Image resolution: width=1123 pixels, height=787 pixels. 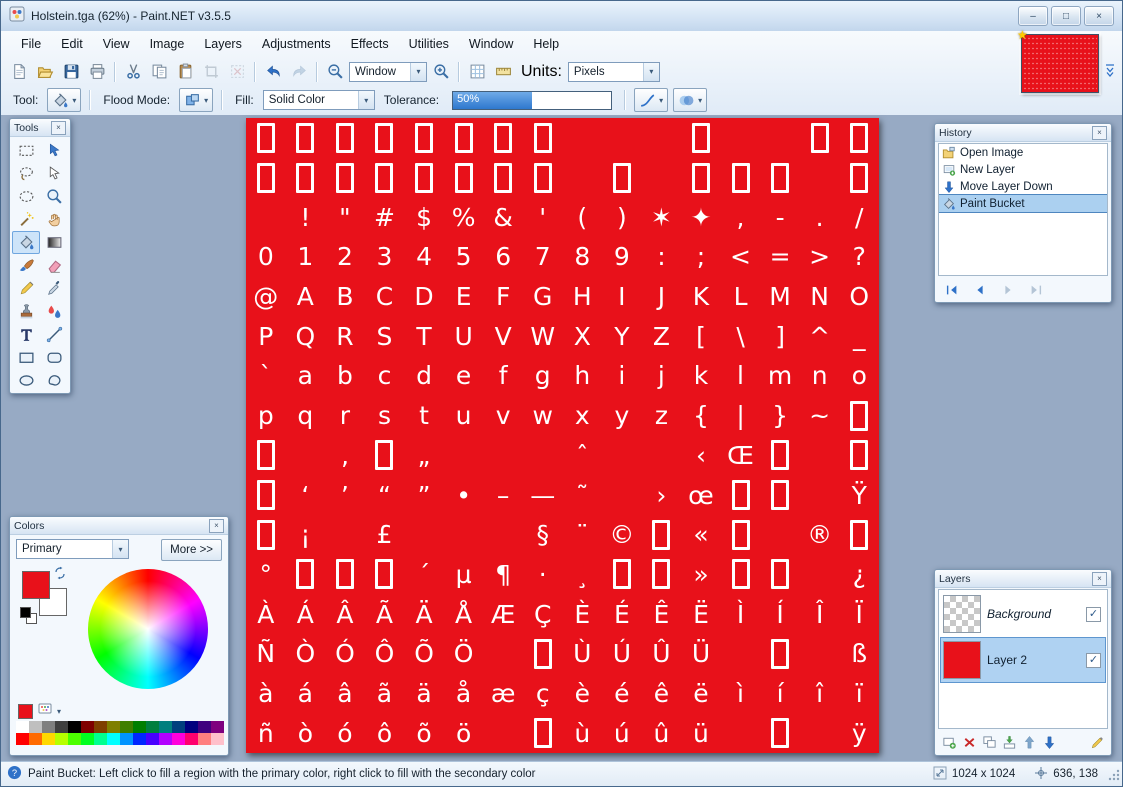 What do you see at coordinates (26, 311) in the screenshot?
I see `tool-clone-stamp` at bounding box center [26, 311].